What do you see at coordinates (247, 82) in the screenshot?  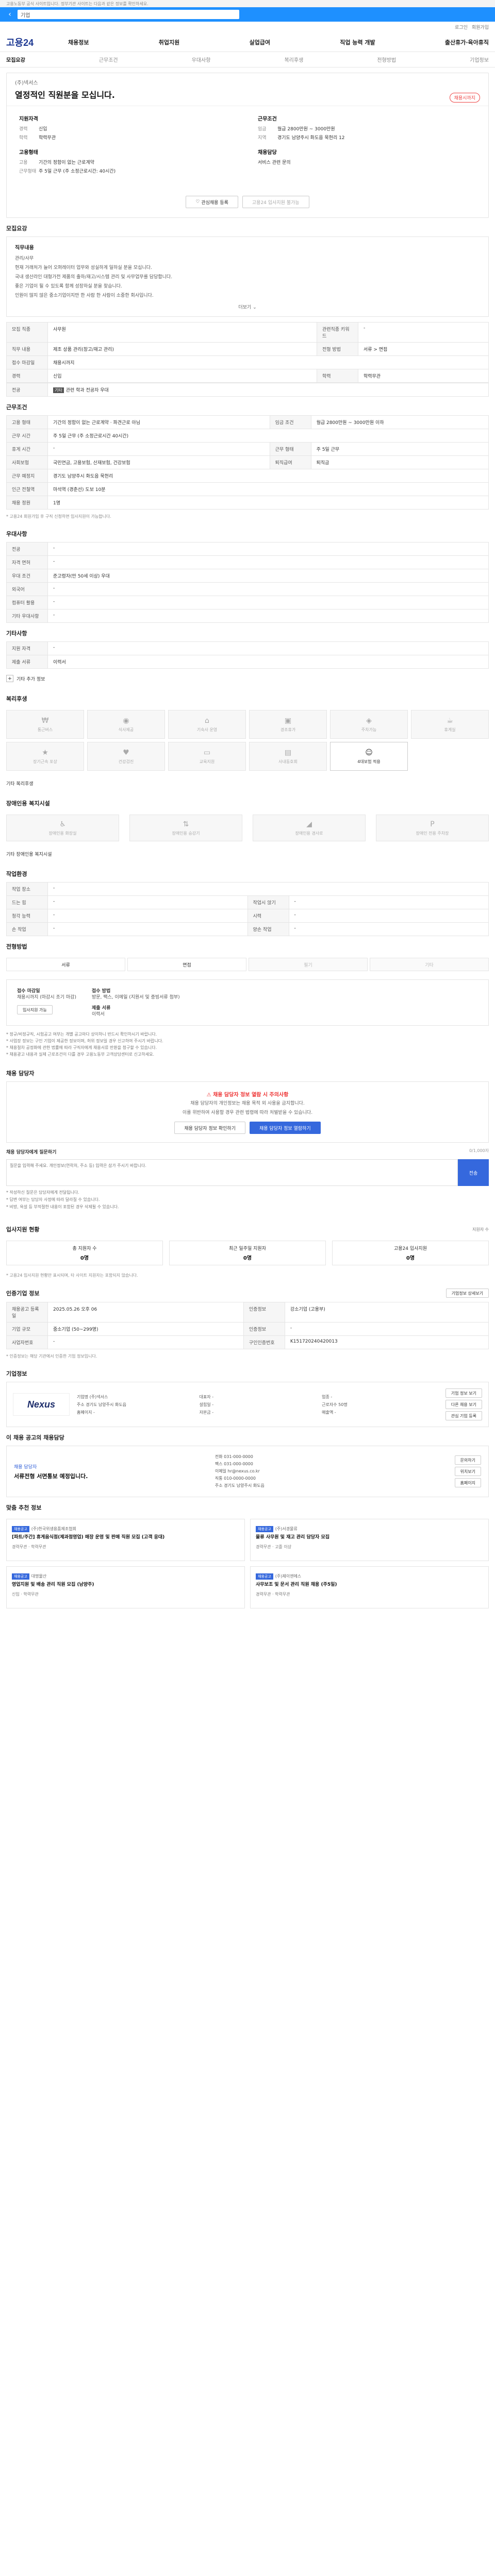 I see `company-name: (주)넥서스` at bounding box center [247, 82].